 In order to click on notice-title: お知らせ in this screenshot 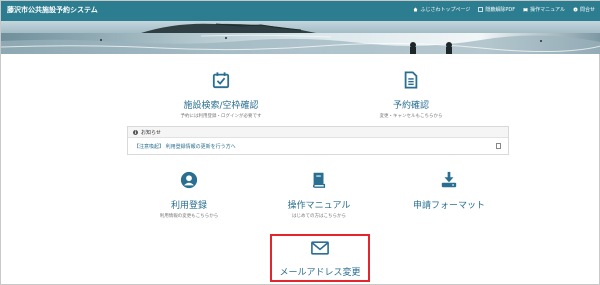, I will do `click(151, 132)`.